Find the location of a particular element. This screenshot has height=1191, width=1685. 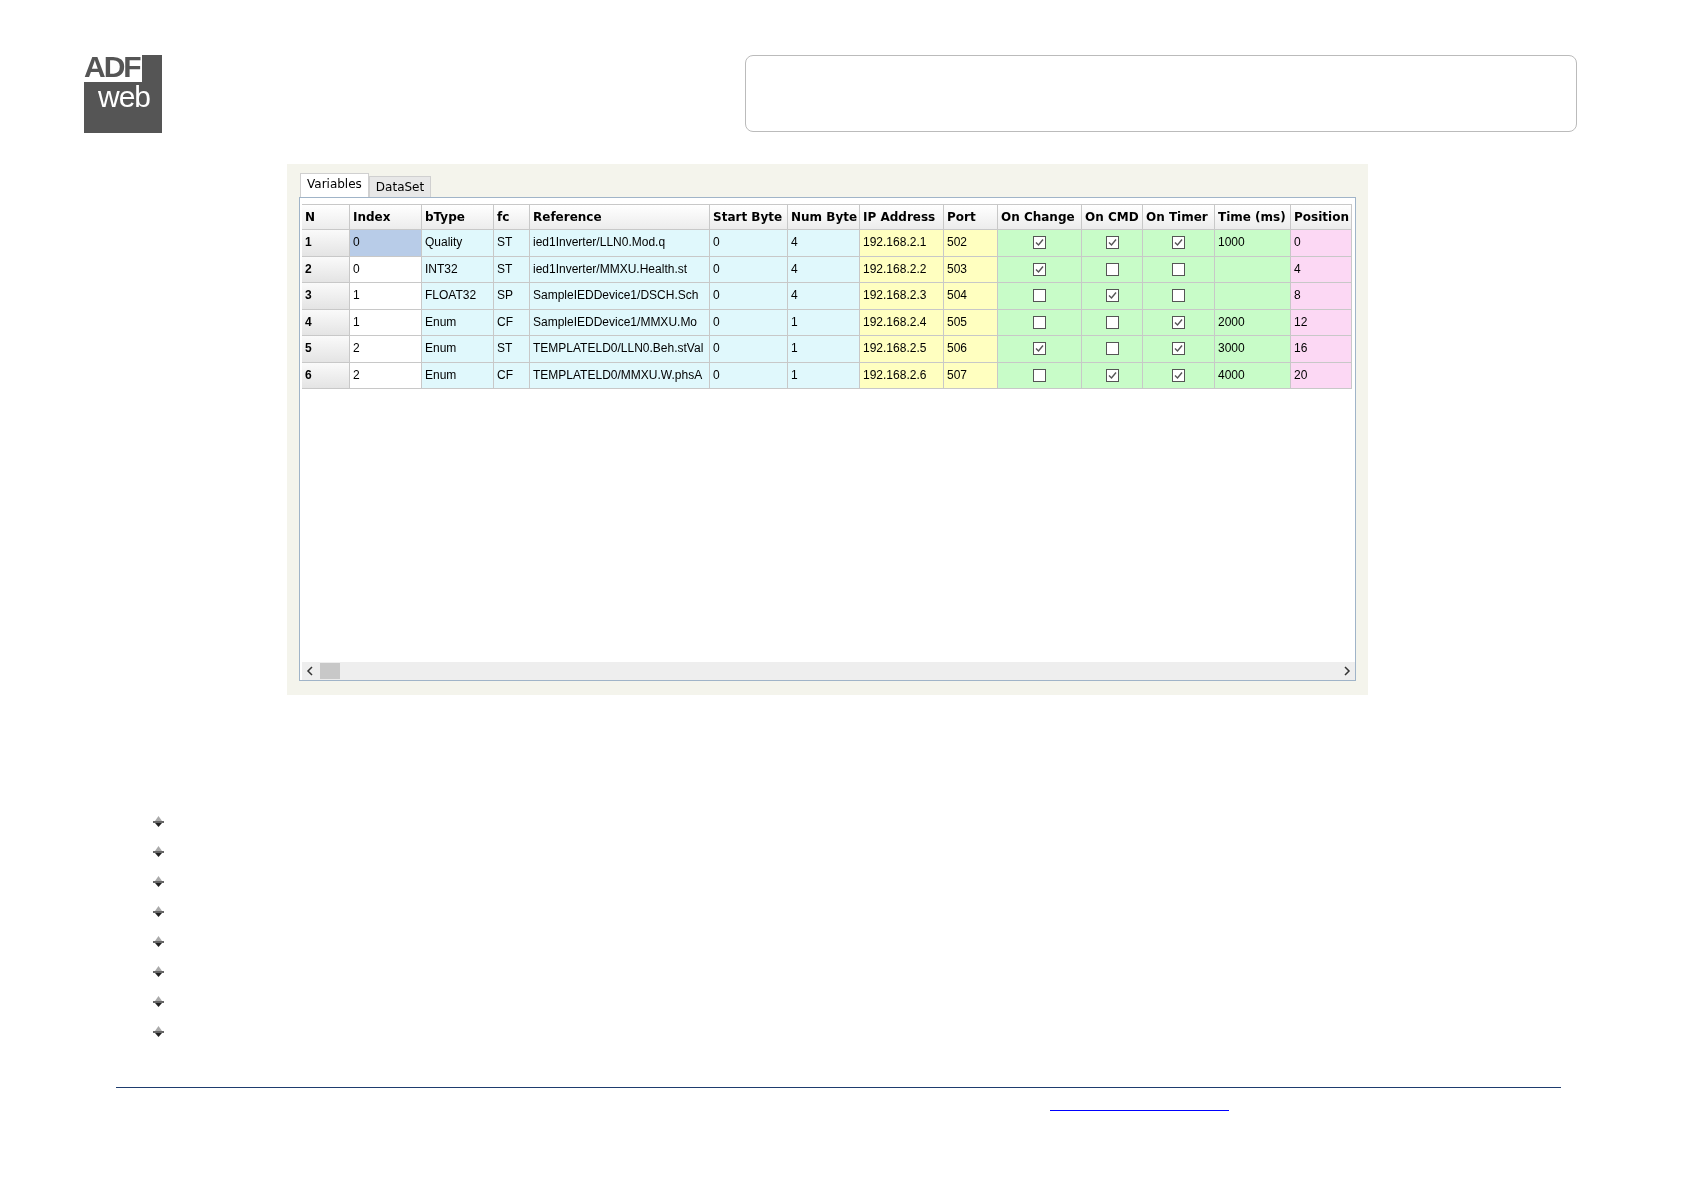

table-cell: 3000 is located at coordinates (1253, 349).